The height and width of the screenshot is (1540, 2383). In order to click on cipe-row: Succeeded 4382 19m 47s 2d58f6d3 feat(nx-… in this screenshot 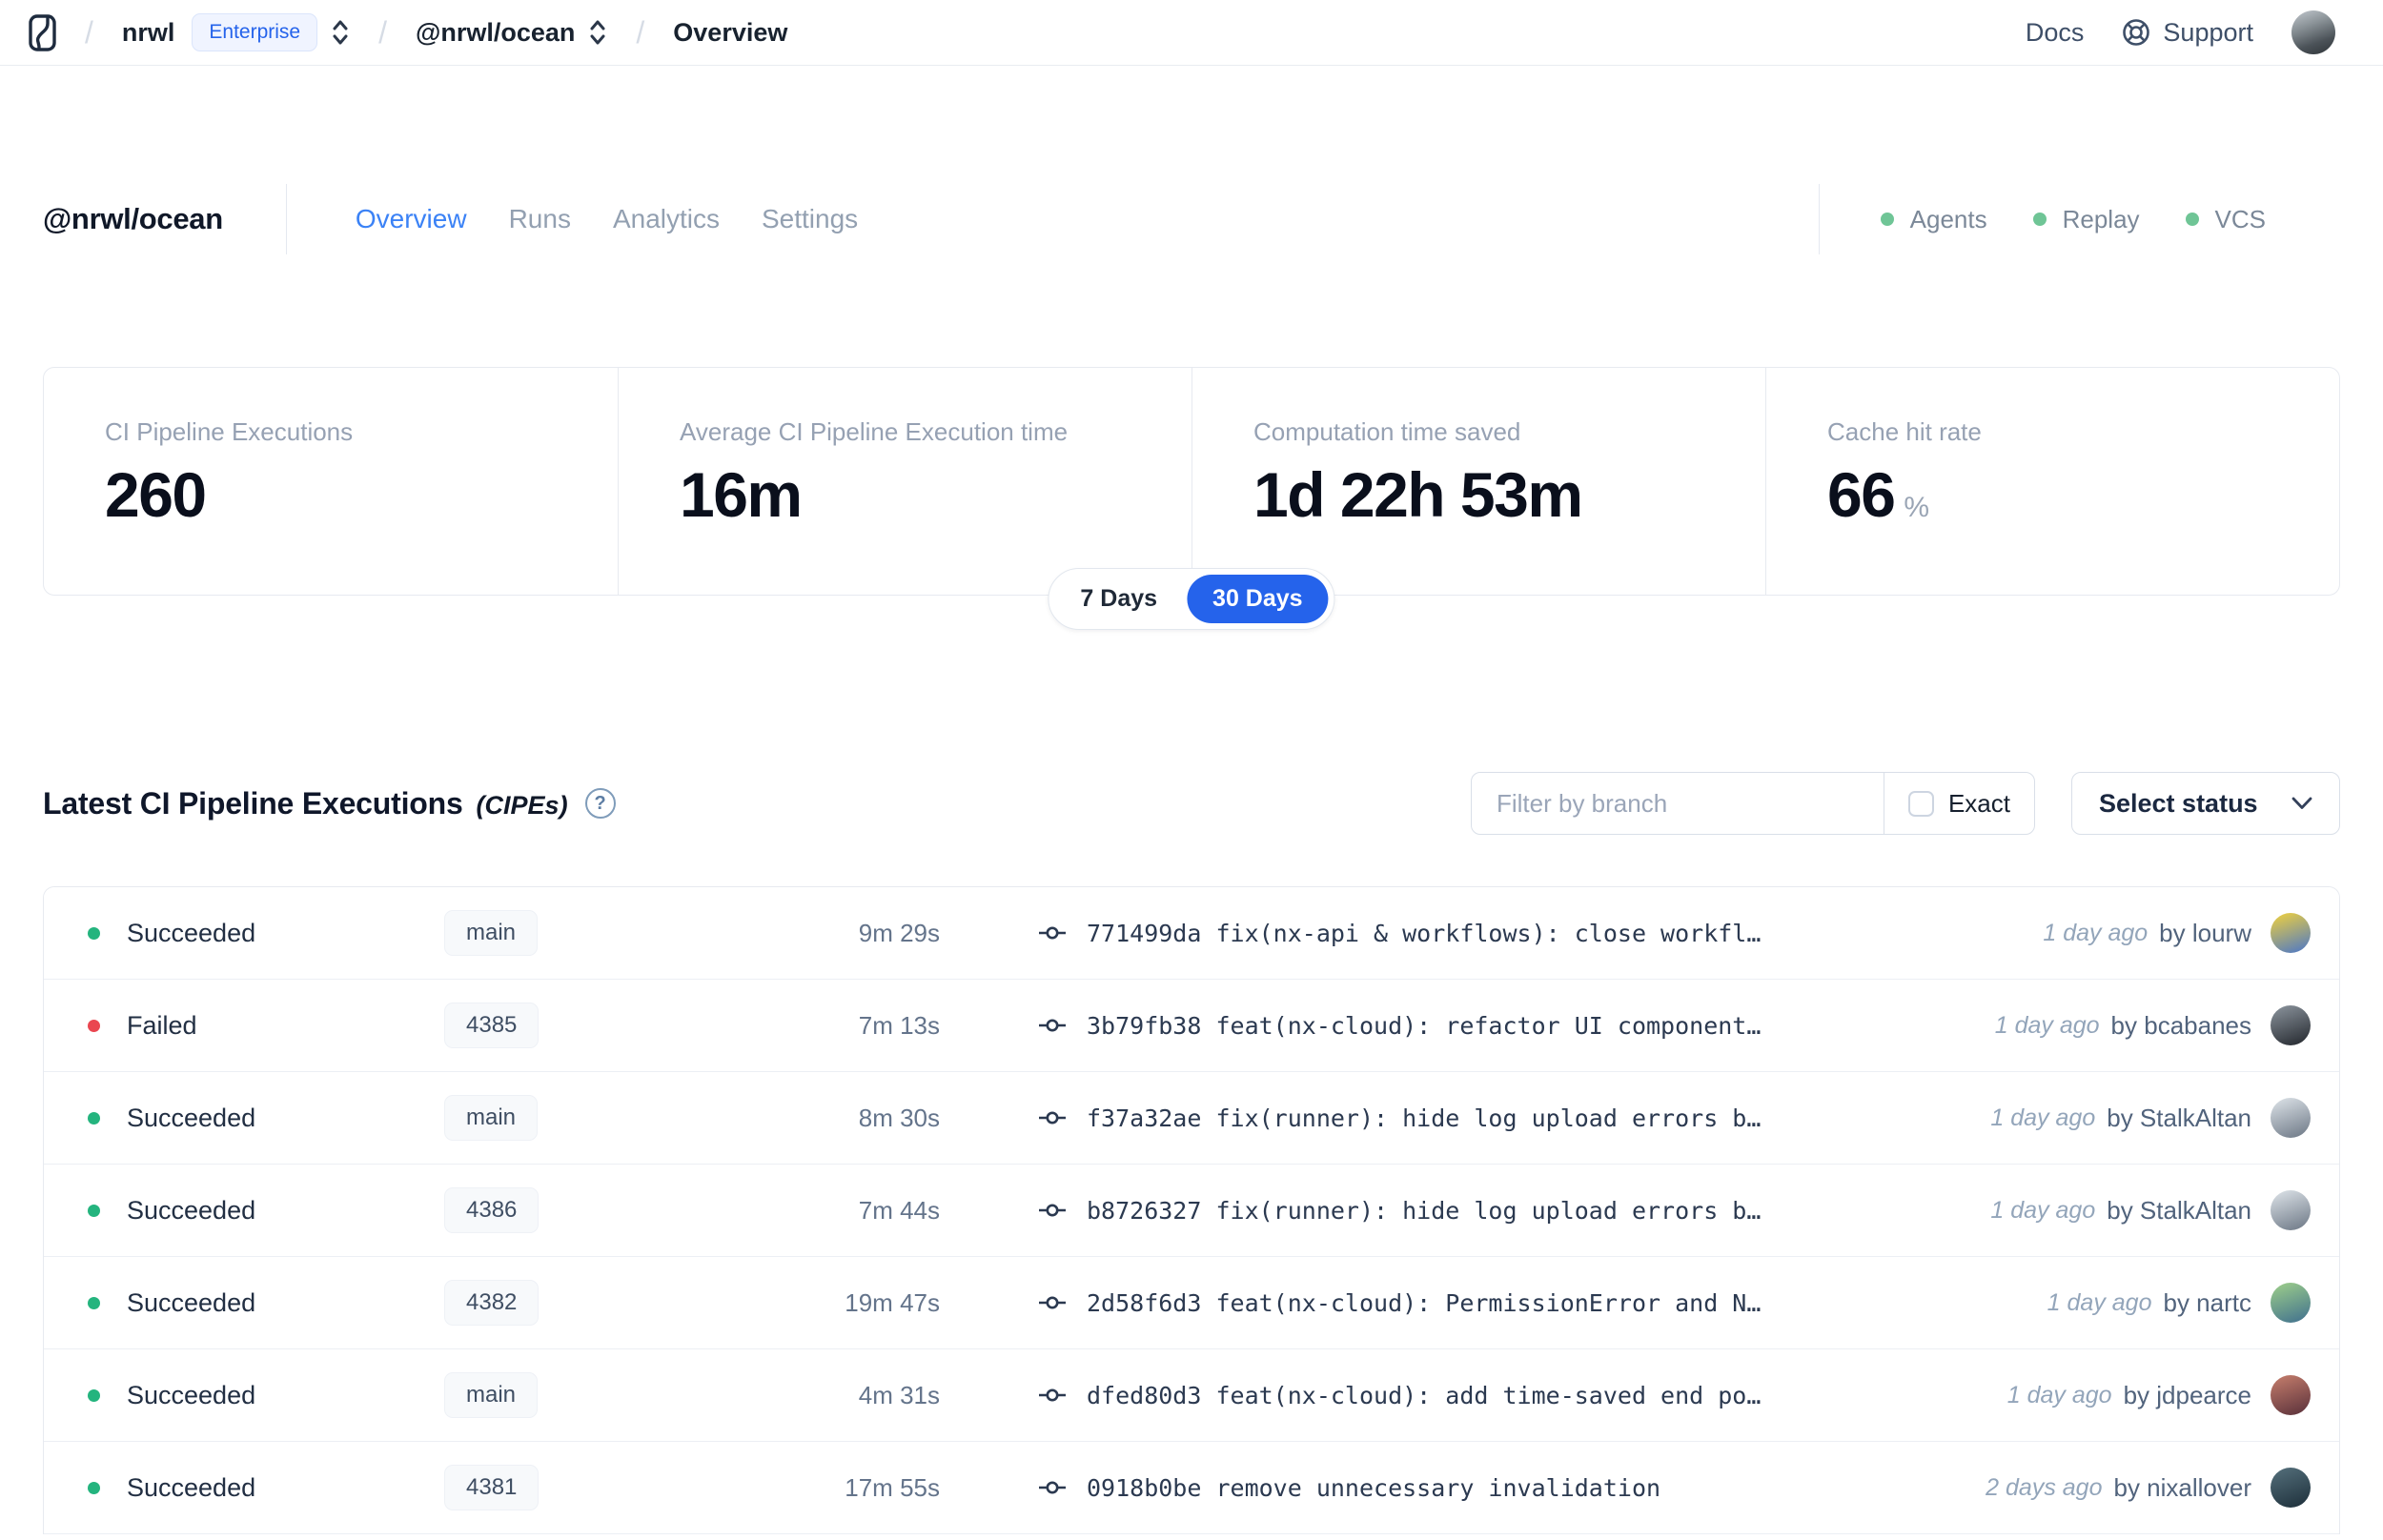, I will do `click(1191, 1303)`.